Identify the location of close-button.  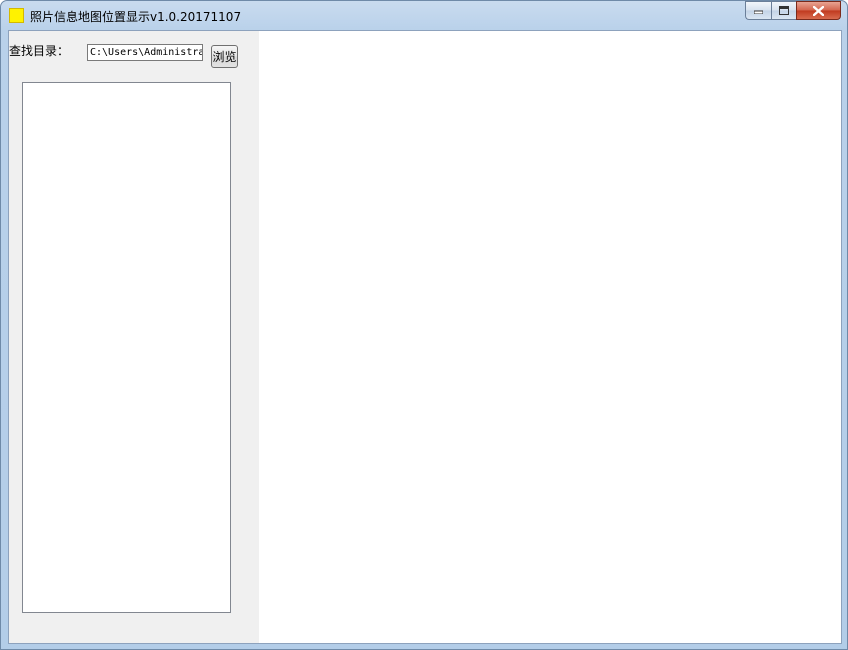
(818, 10).